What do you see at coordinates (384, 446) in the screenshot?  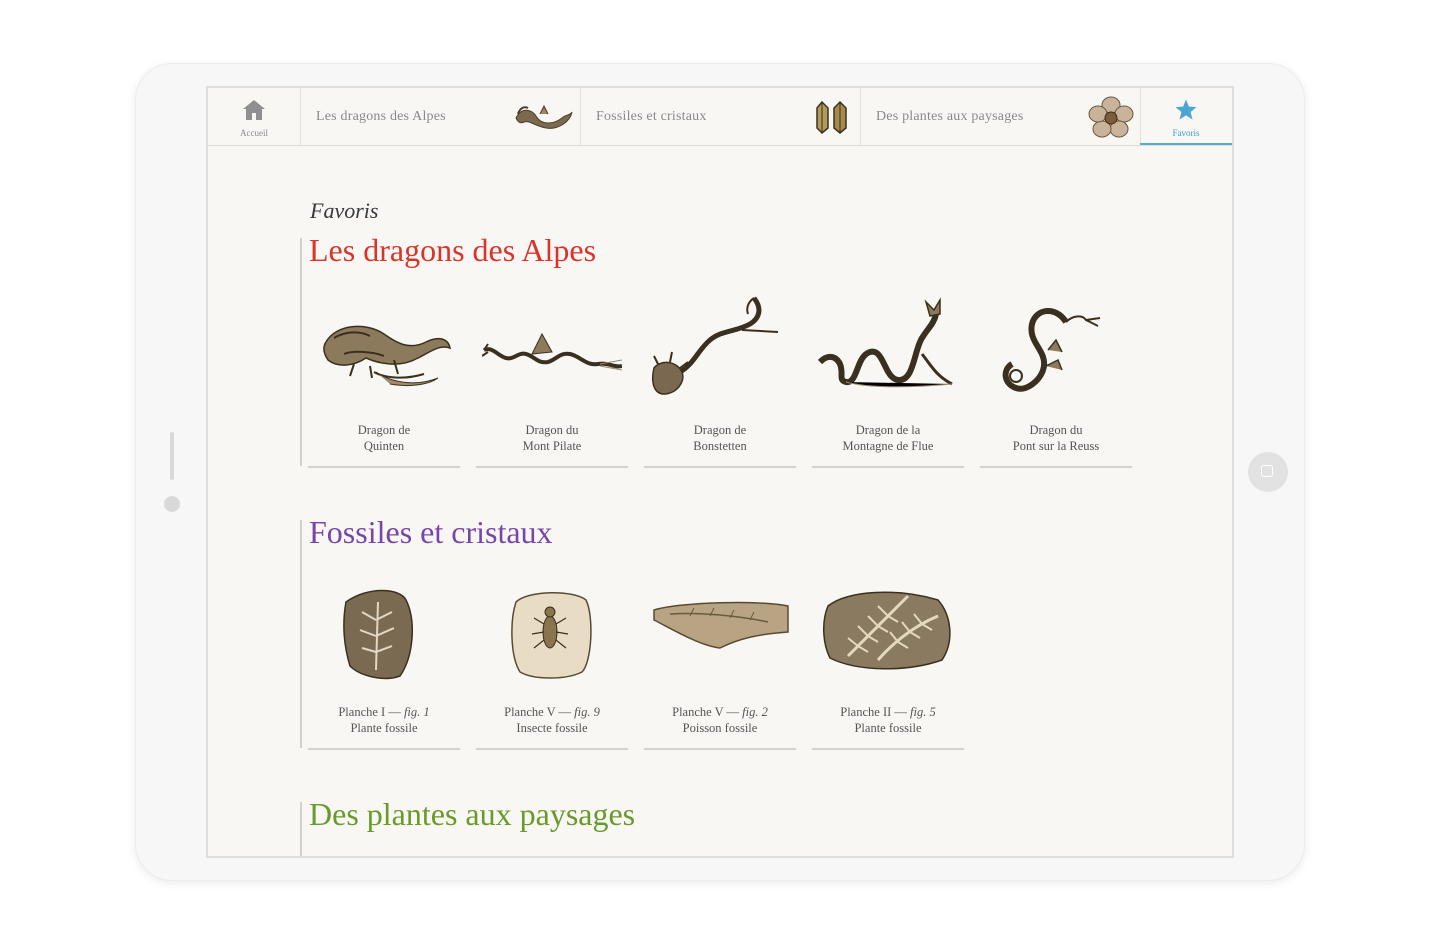 I see `card-caption-line2: Quinten` at bounding box center [384, 446].